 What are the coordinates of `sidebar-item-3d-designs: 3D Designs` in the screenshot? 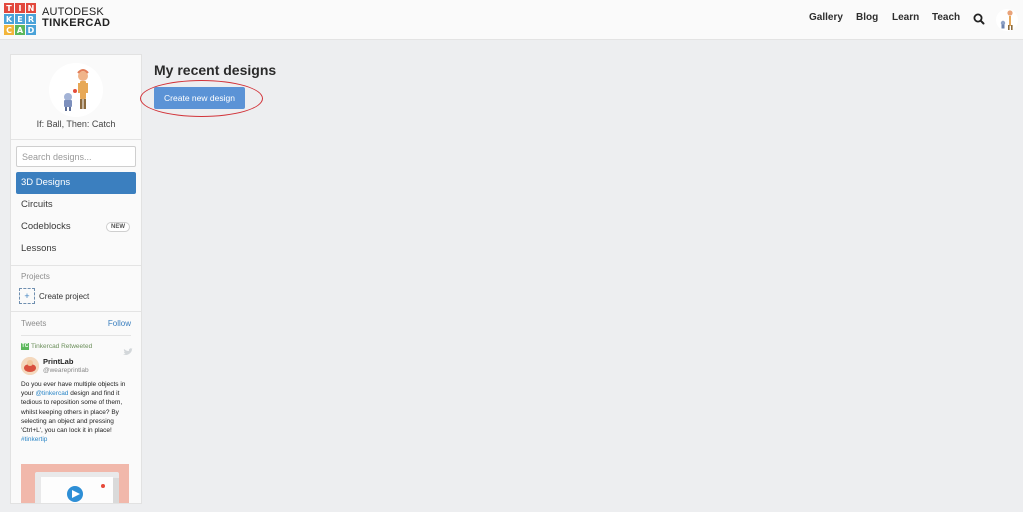 It's located at (76, 183).